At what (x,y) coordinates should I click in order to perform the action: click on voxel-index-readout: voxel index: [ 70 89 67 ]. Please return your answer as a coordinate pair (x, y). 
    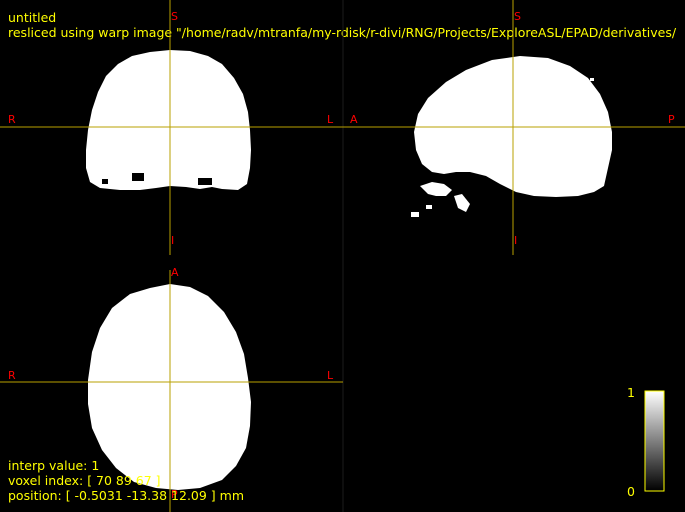
    Looking at the image, I should click on (84, 480).